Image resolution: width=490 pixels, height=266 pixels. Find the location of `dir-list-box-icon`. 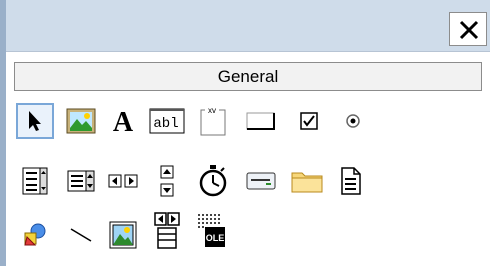

dir-list-box-icon is located at coordinates (307, 182).